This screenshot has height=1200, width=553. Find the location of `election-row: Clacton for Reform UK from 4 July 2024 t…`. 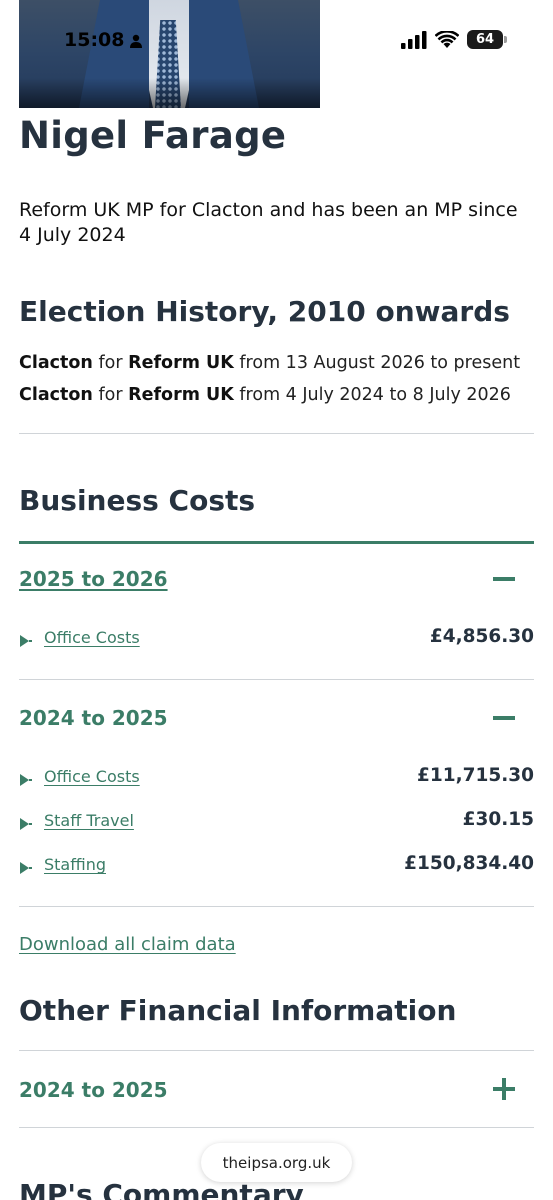

election-row: Clacton for Reform UK from 4 July 2024 t… is located at coordinates (265, 395).